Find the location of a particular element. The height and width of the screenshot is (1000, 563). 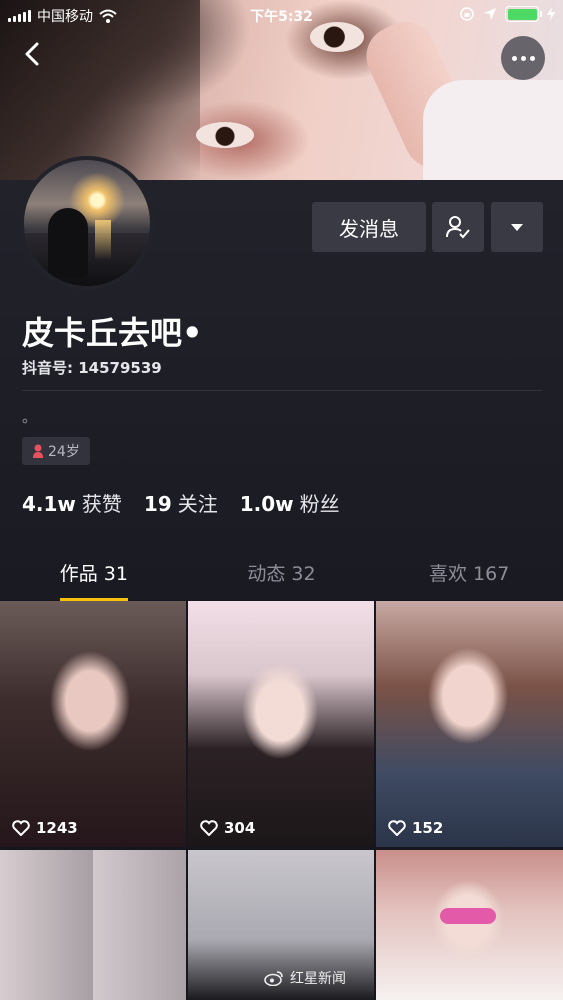

douyin-id: 抖音号: 14579539 is located at coordinates (92, 368).